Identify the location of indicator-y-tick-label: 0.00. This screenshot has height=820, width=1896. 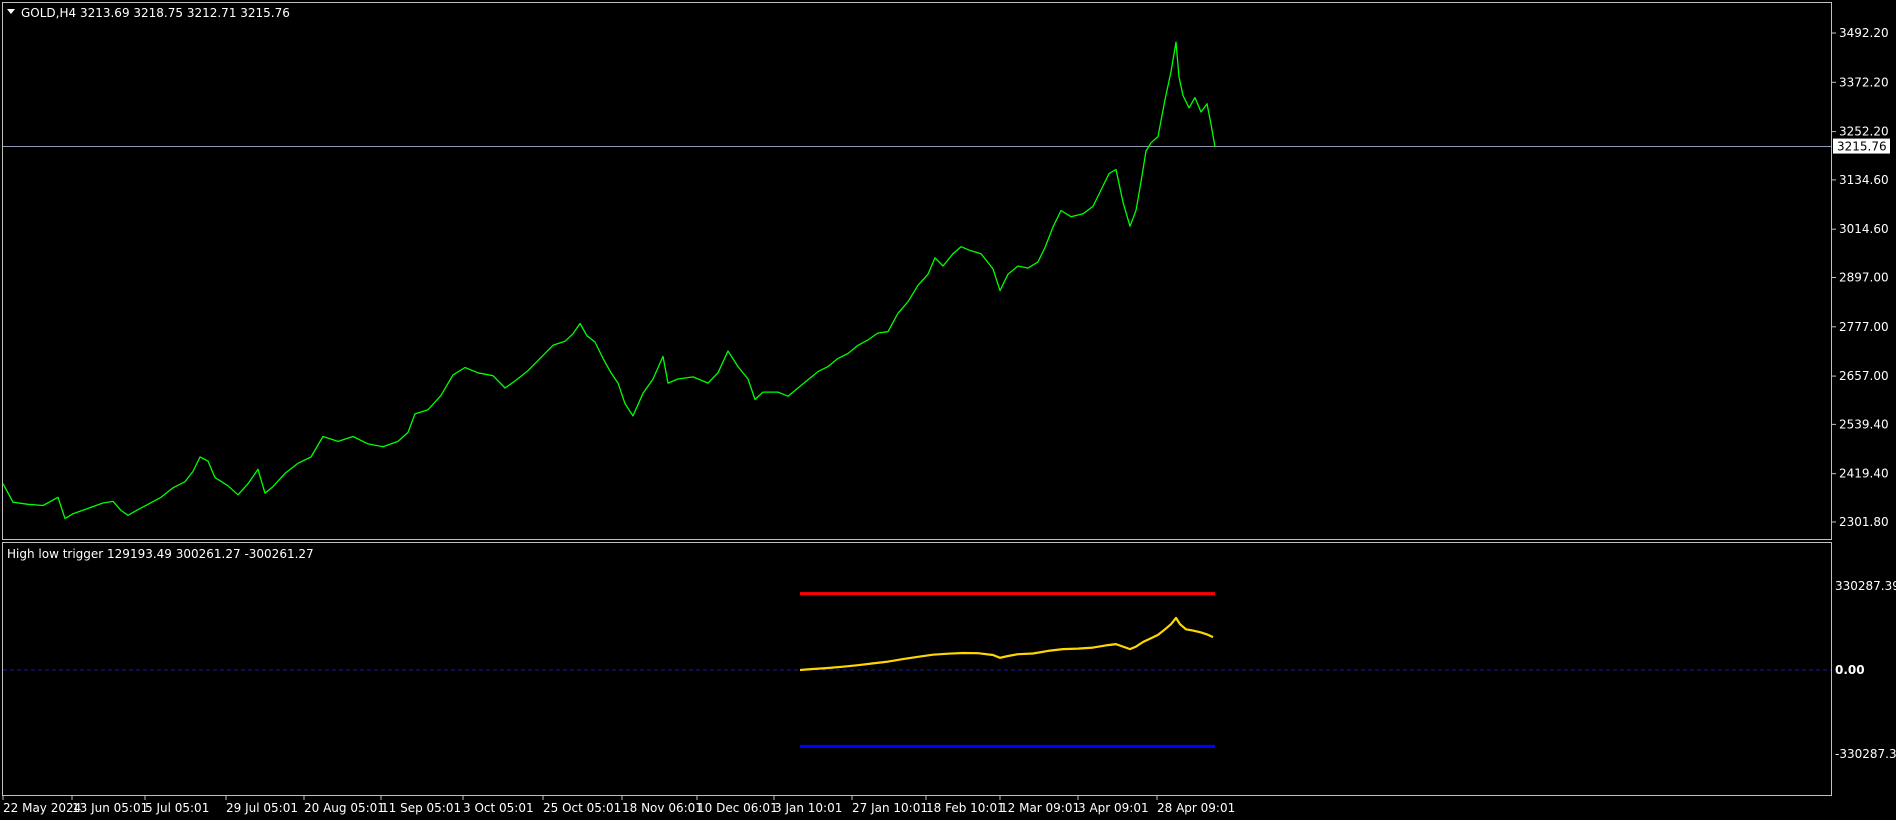
(1850, 670).